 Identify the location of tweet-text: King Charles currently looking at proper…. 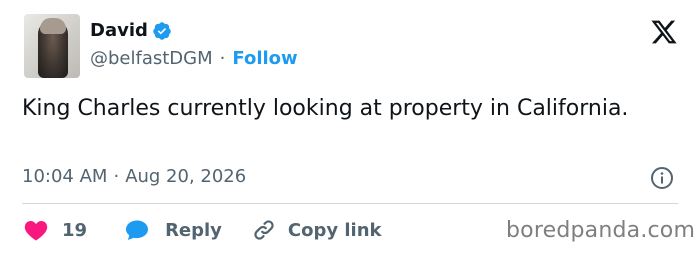
(325, 108).